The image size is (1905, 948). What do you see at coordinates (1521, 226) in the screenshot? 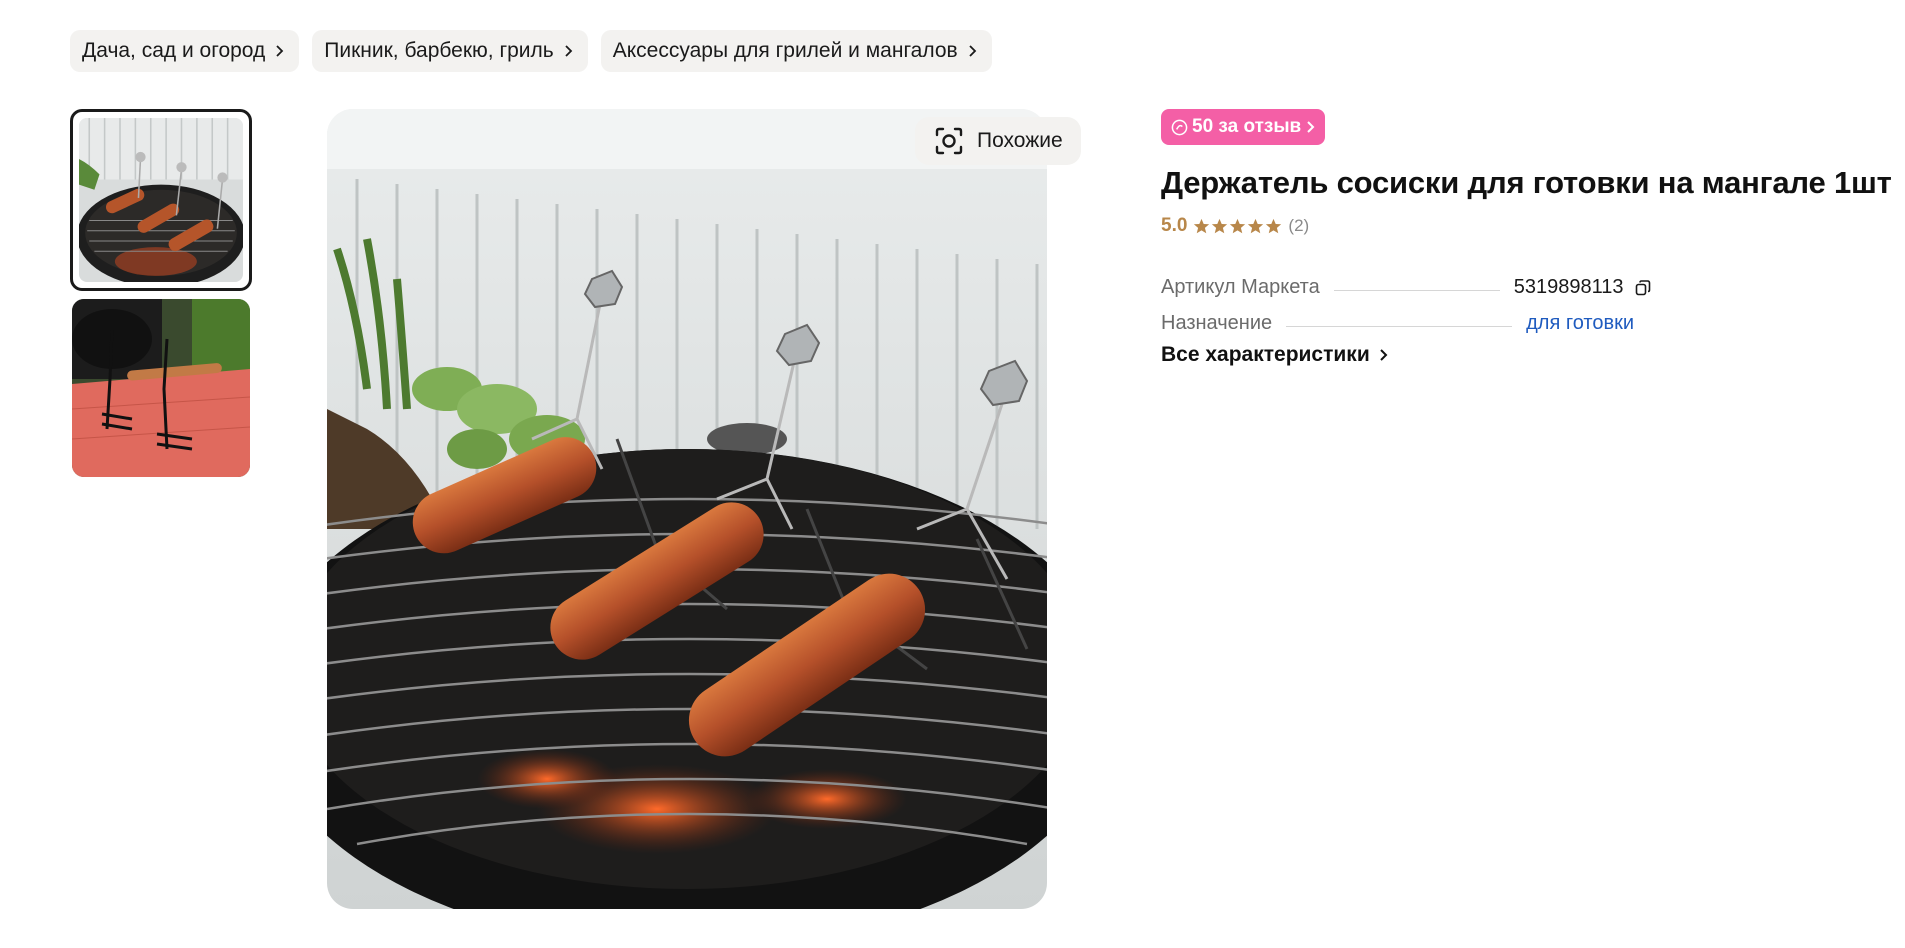
I see `rating-row: 5.0 (2)` at bounding box center [1521, 226].